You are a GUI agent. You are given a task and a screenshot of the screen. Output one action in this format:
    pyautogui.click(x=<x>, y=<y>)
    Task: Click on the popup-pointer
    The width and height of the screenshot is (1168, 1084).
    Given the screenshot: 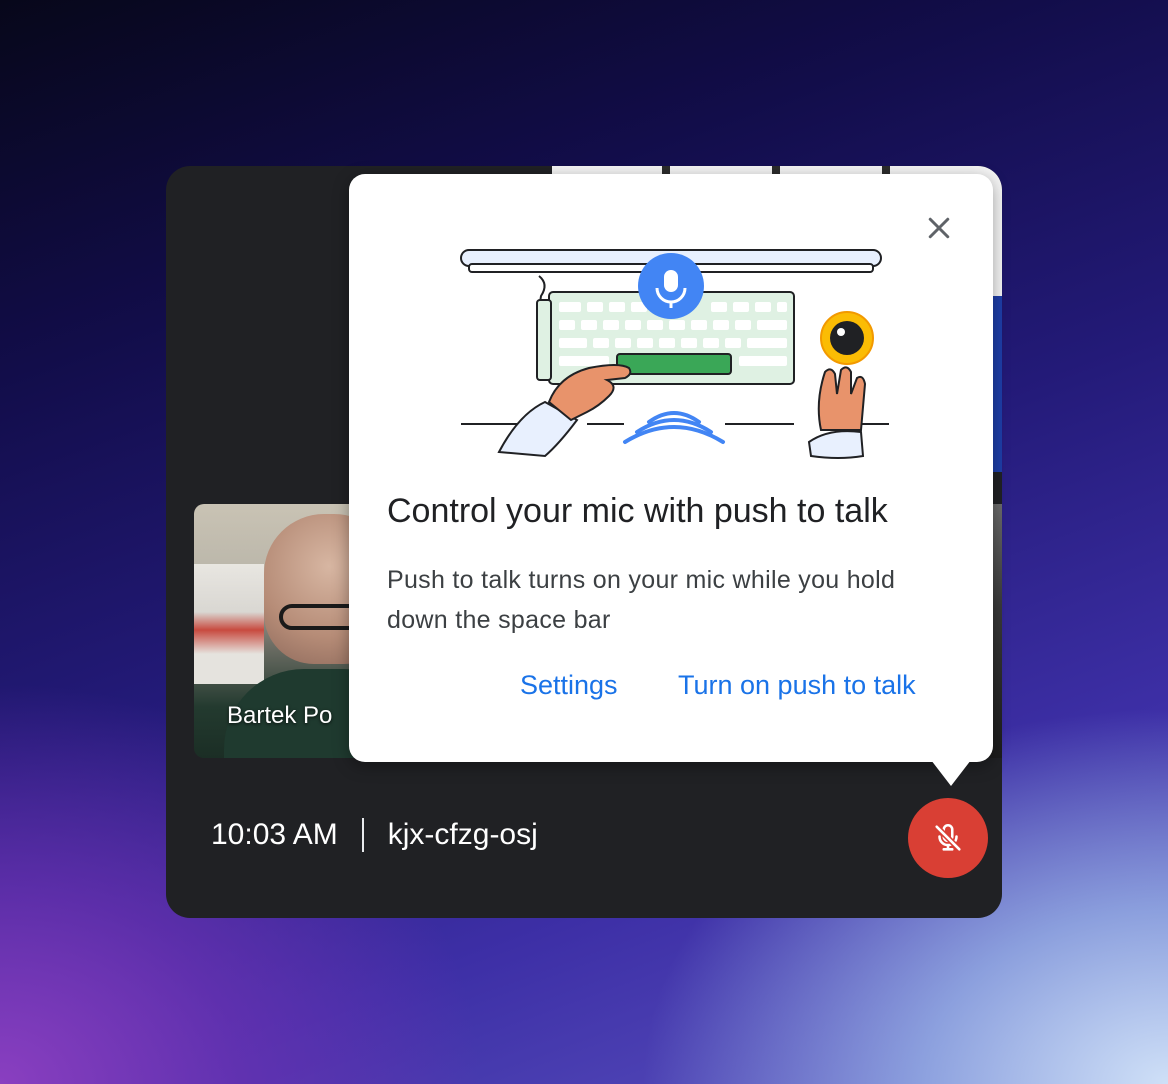 What is the action you would take?
    pyautogui.click(x=951, y=773)
    